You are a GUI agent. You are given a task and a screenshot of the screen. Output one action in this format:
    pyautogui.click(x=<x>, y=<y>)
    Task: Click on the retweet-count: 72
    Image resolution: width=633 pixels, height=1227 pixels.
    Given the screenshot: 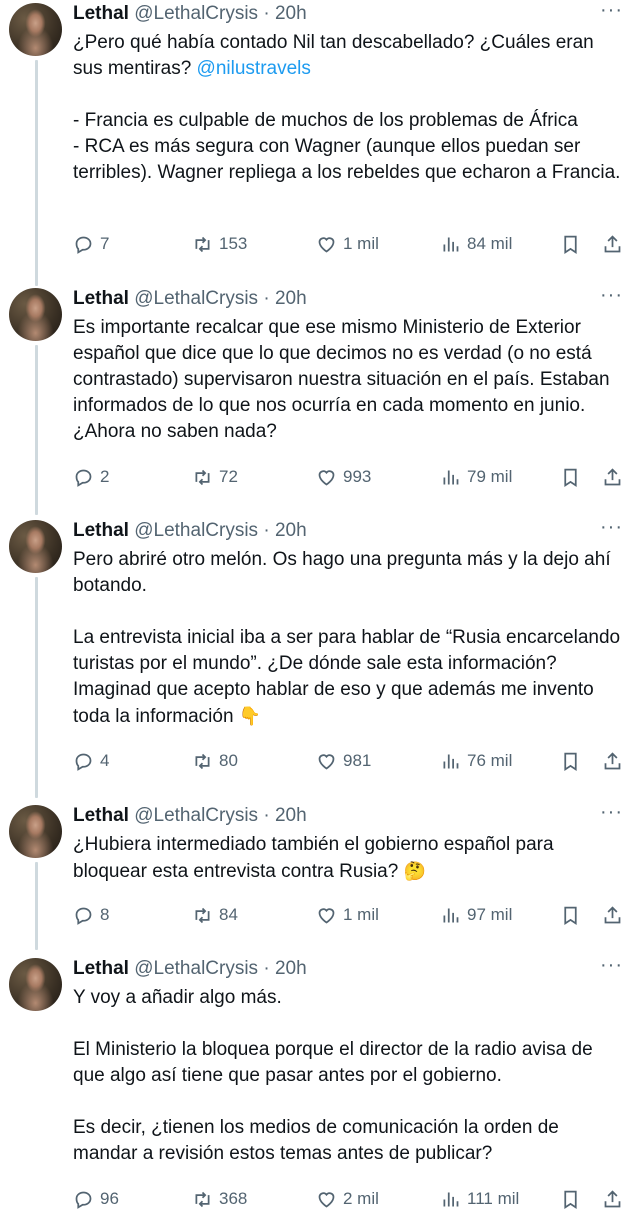 What is the action you would take?
    pyautogui.click(x=228, y=476)
    